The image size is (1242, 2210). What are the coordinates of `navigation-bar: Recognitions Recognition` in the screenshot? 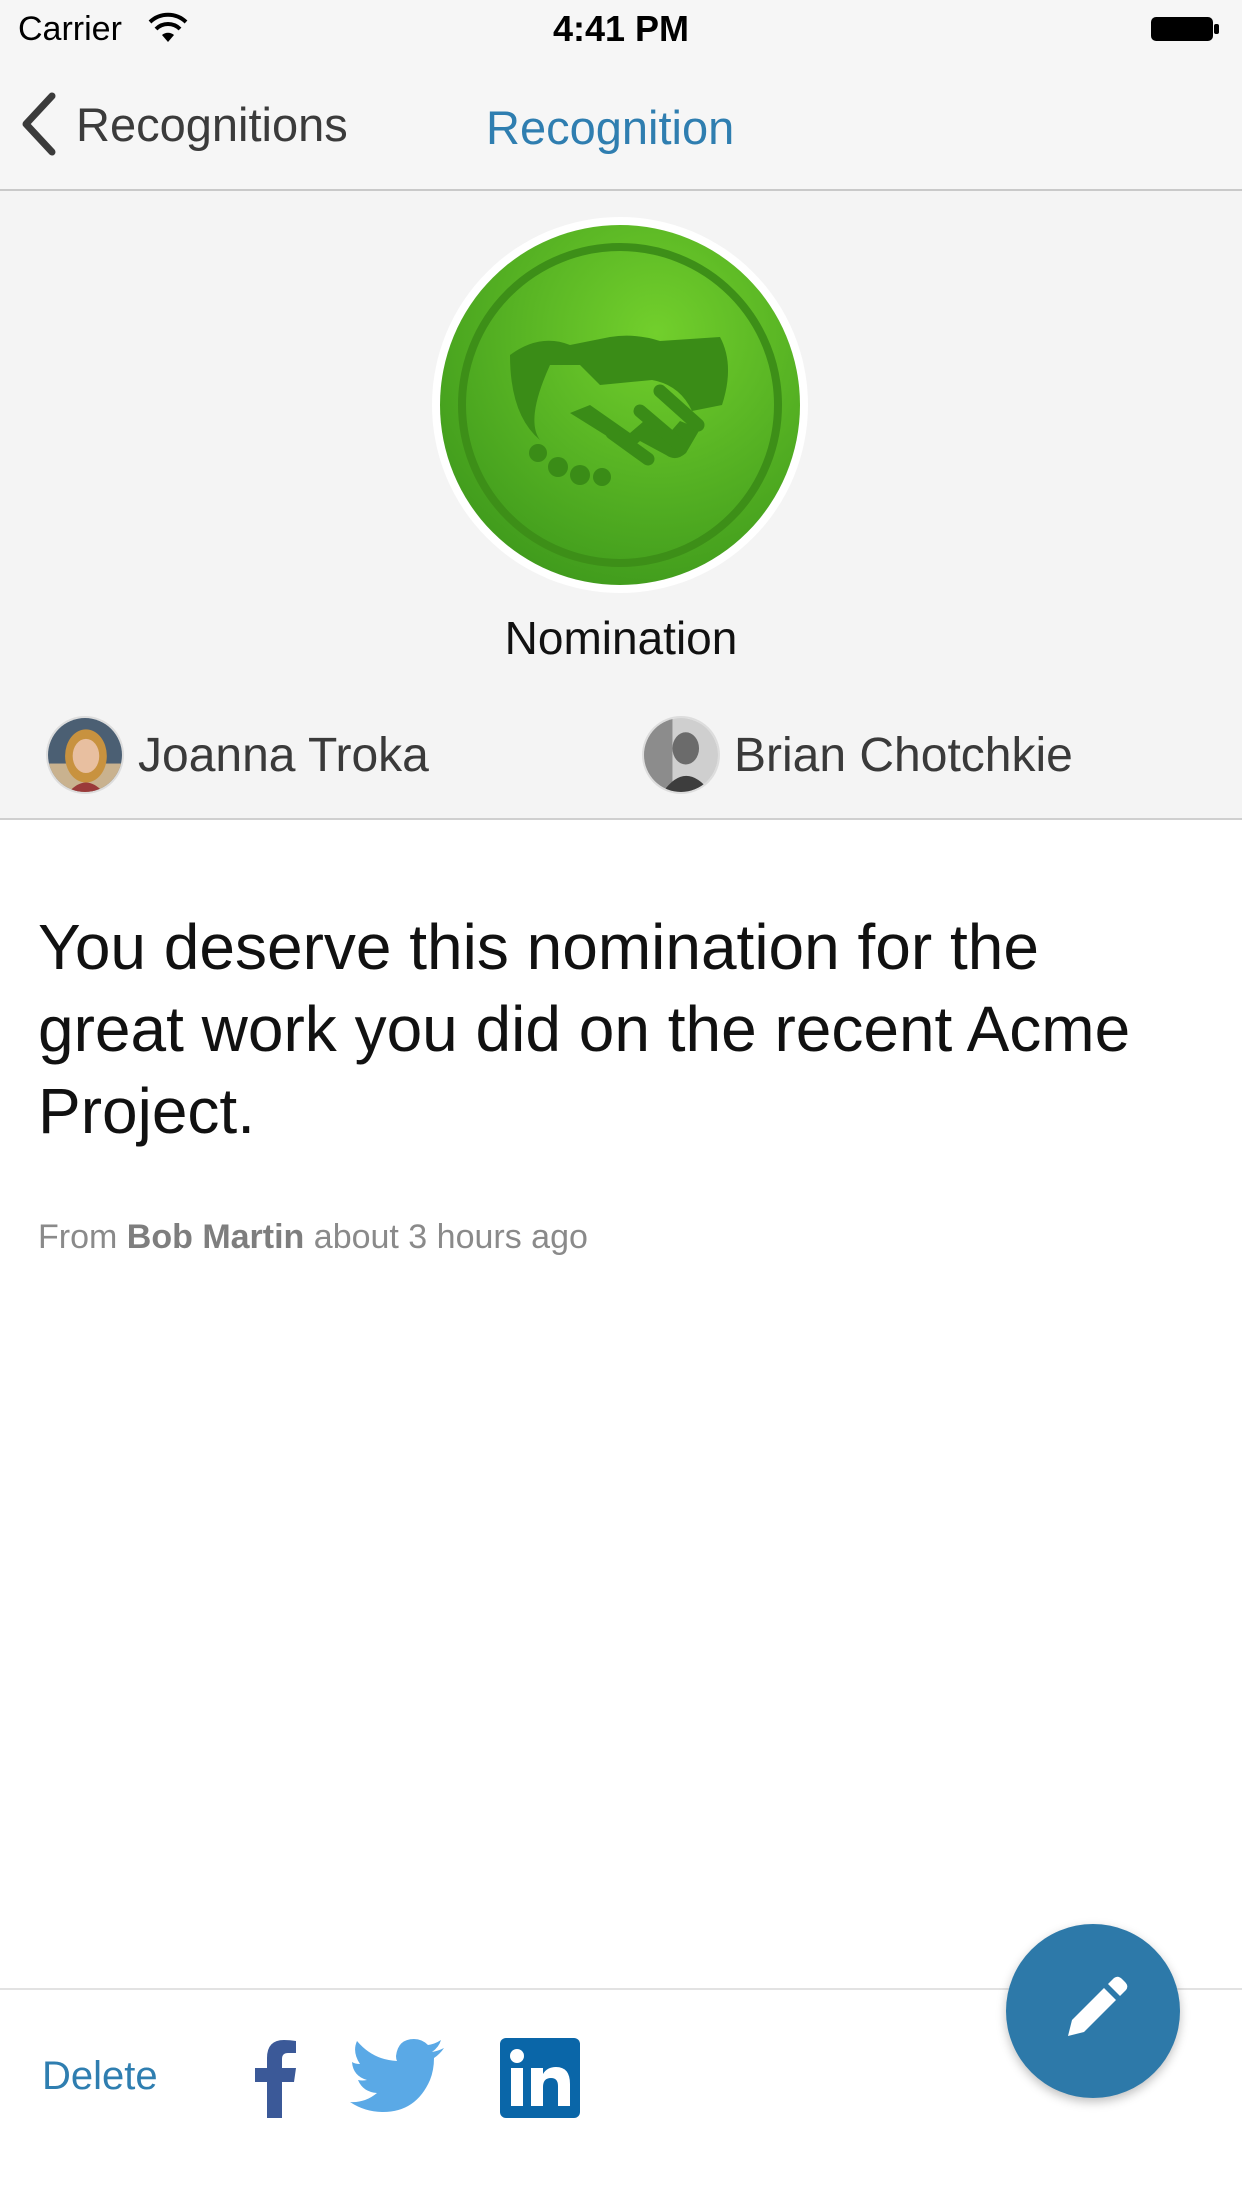 It's located at (621, 125).